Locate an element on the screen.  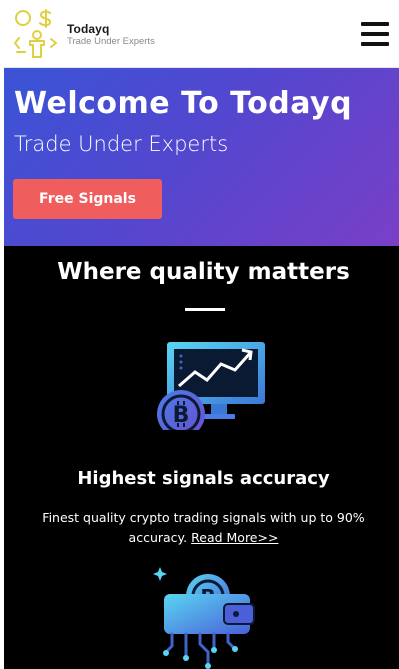
section-title: Where quality matters is located at coordinates (203, 272).